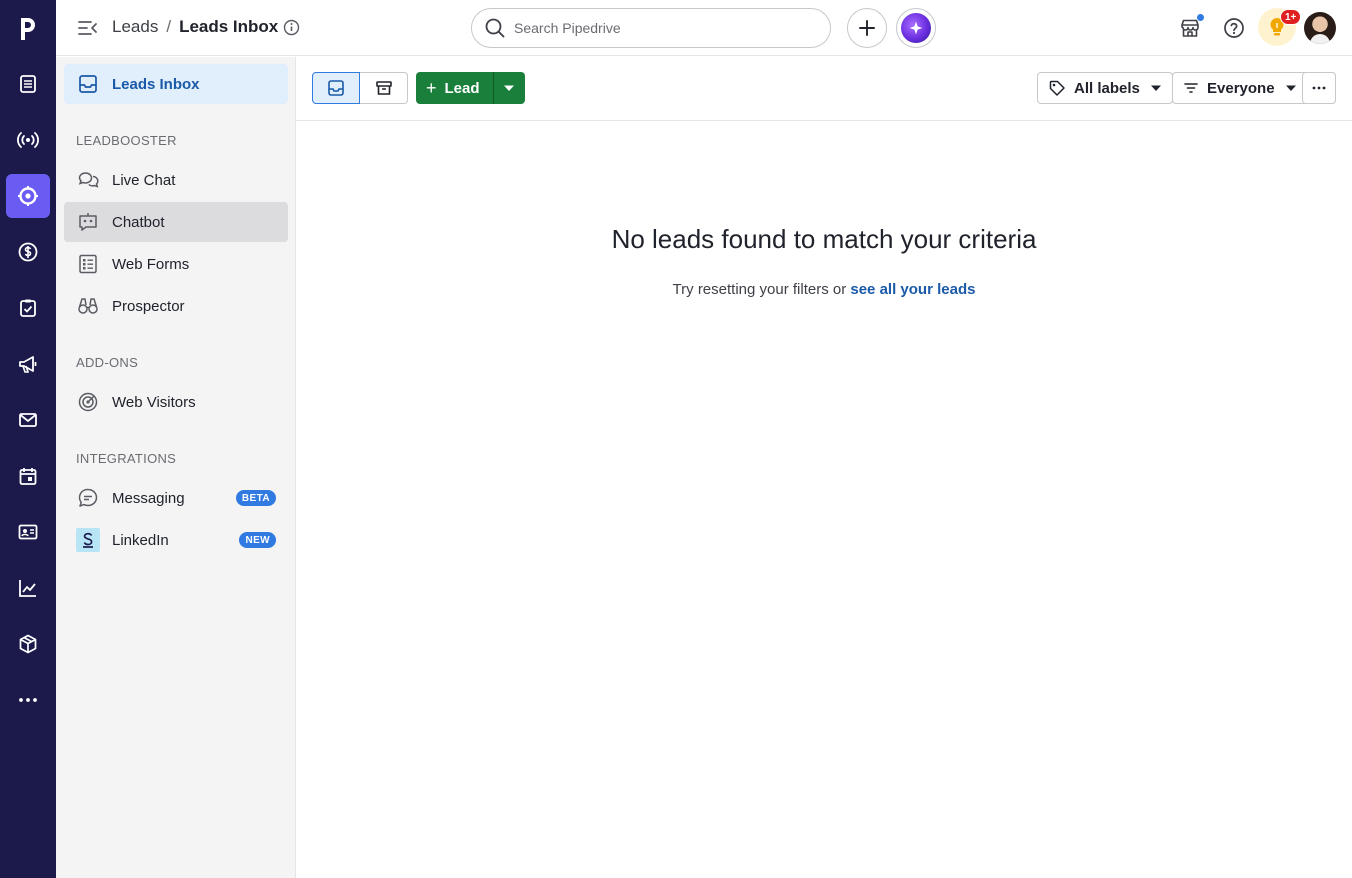  I want to click on archive-icon, so click(383, 88).